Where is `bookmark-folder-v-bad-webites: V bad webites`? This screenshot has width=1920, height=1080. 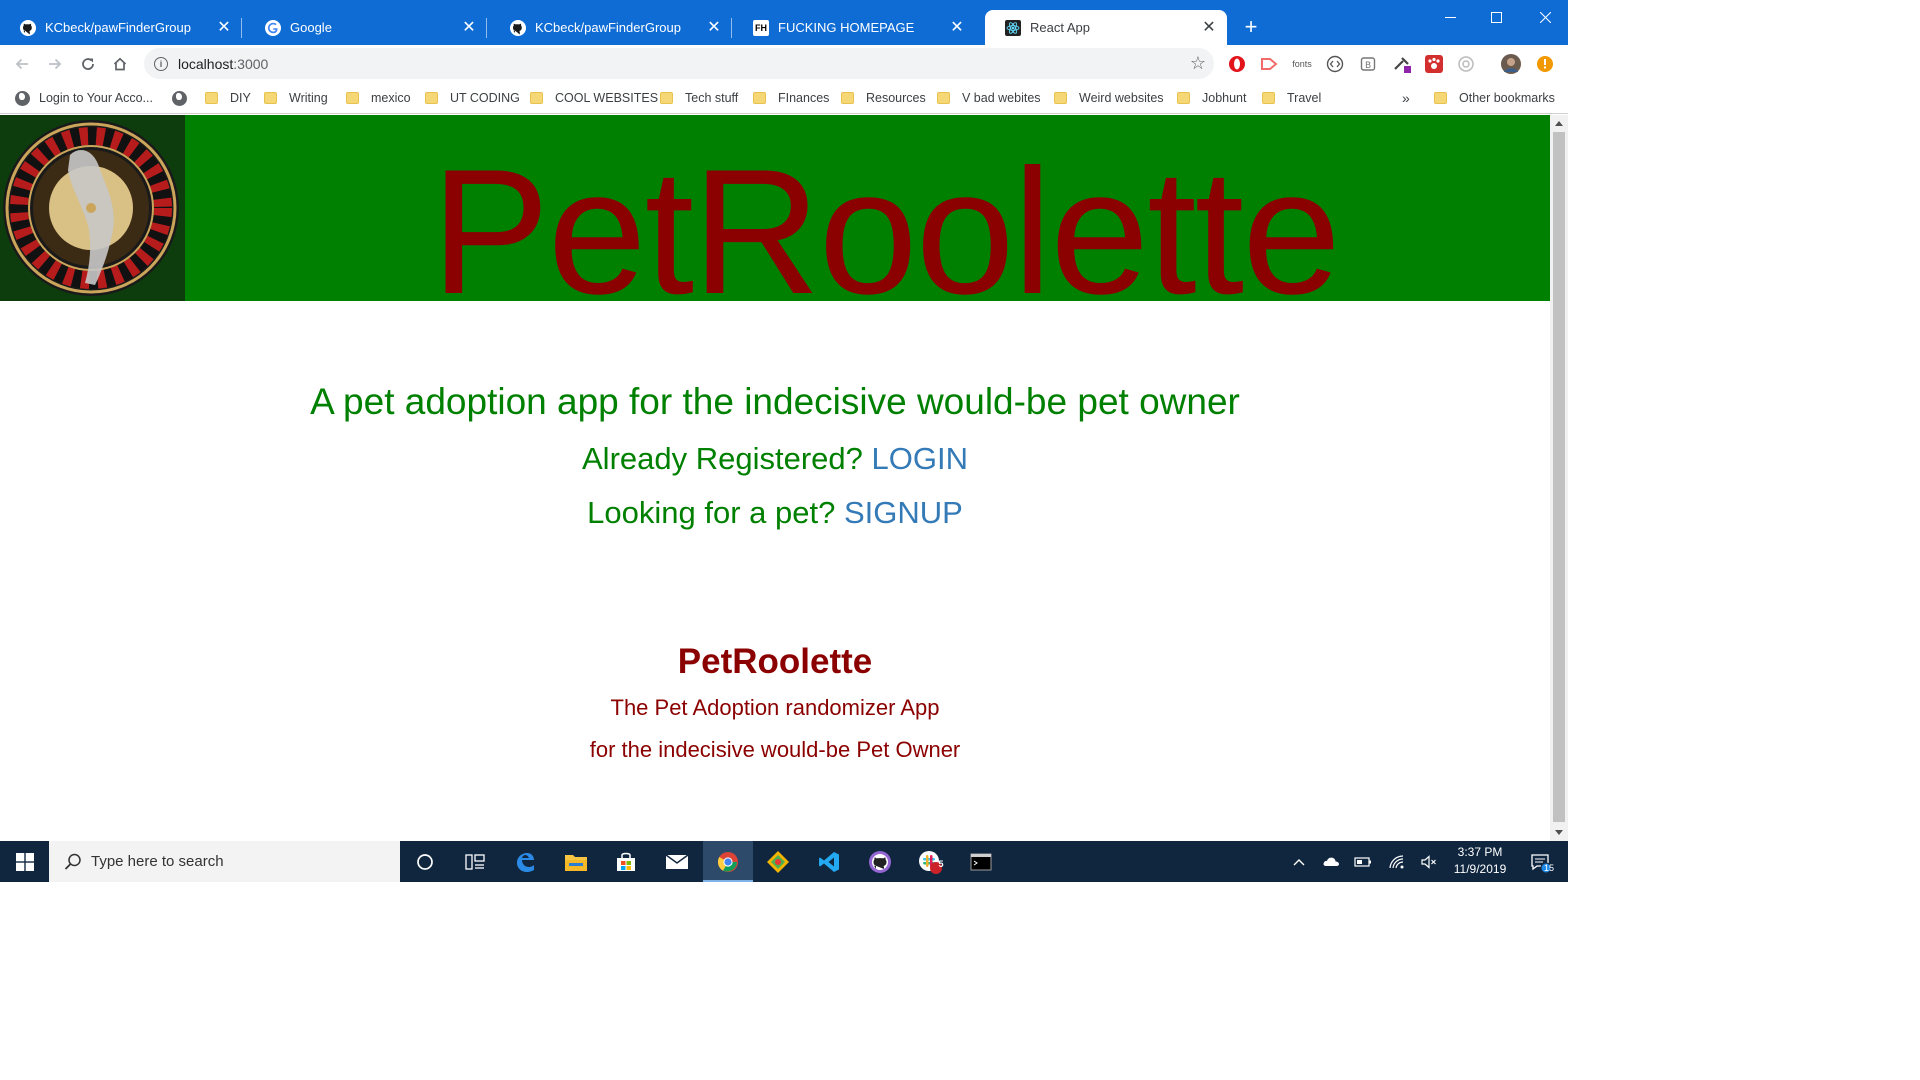 bookmark-folder-v-bad-webites: V bad webites is located at coordinates (989, 98).